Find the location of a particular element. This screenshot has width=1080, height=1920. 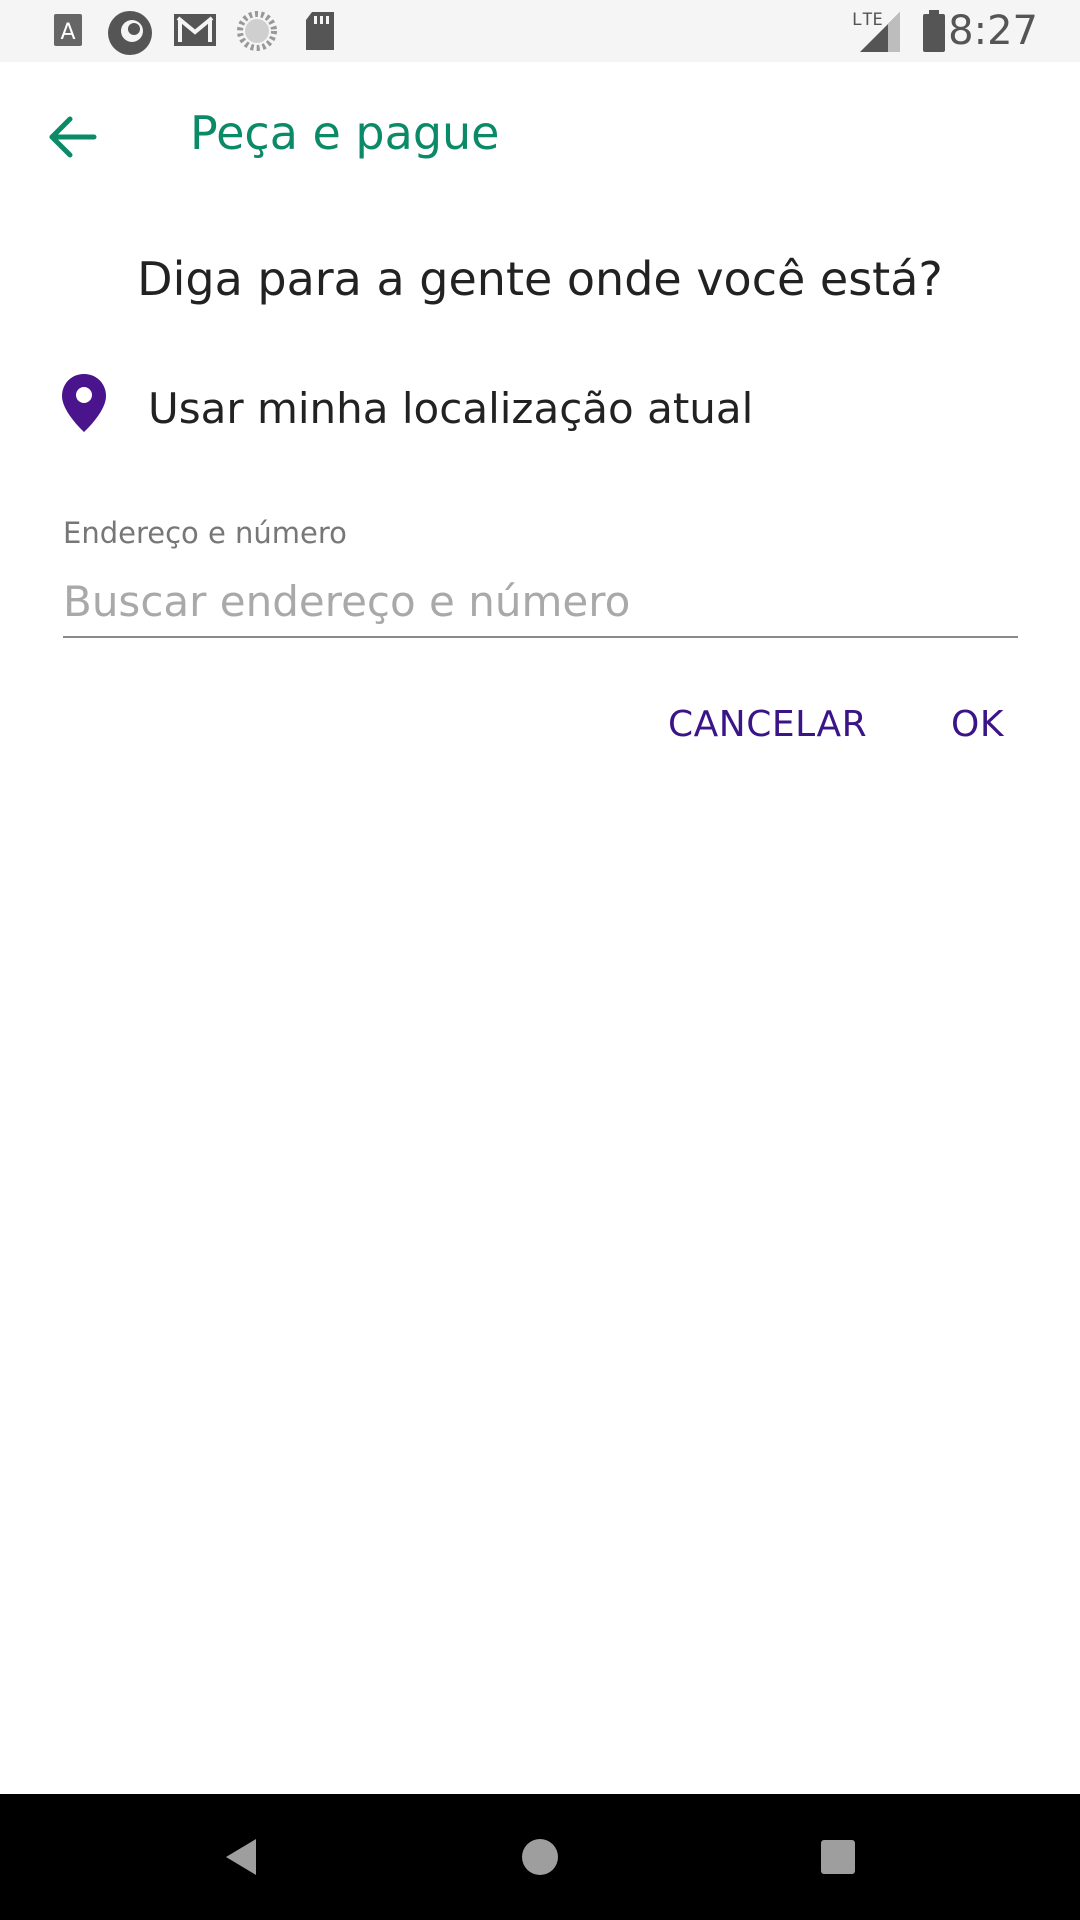

nav-recents-button is located at coordinates (838, 1857).